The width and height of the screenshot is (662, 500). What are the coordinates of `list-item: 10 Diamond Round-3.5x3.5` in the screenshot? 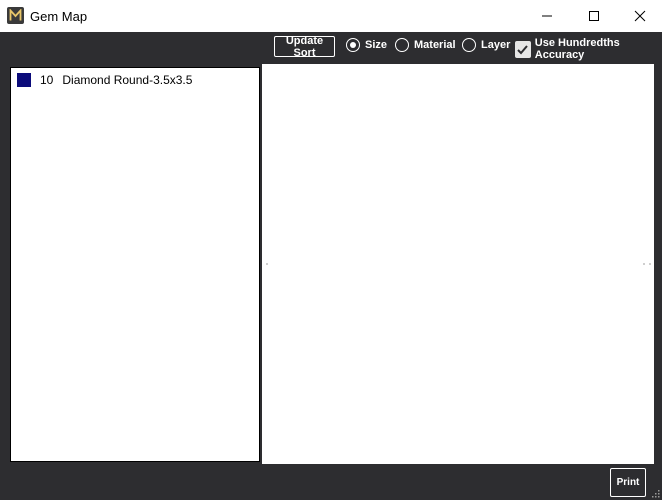 It's located at (104, 80).